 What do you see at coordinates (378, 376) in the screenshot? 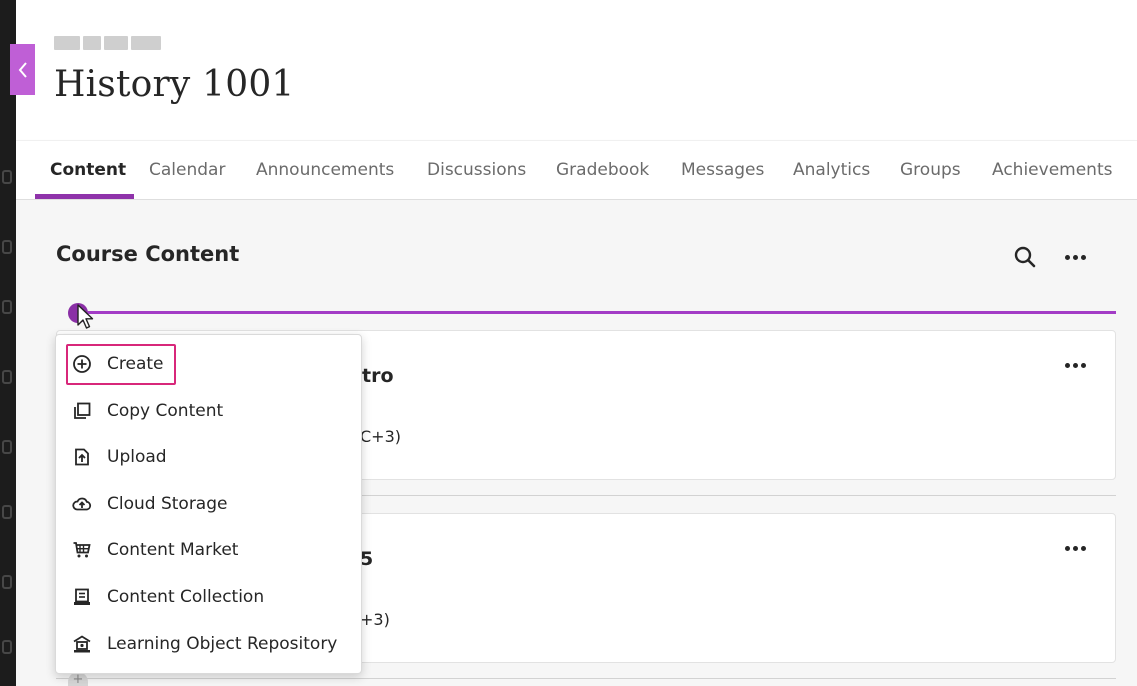
I see `content-item-title: tro` at bounding box center [378, 376].